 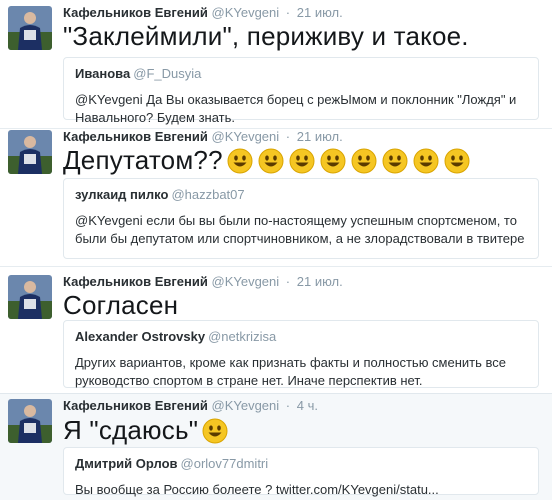 I want to click on tweet-timestamp: 4 ч., so click(x=307, y=405).